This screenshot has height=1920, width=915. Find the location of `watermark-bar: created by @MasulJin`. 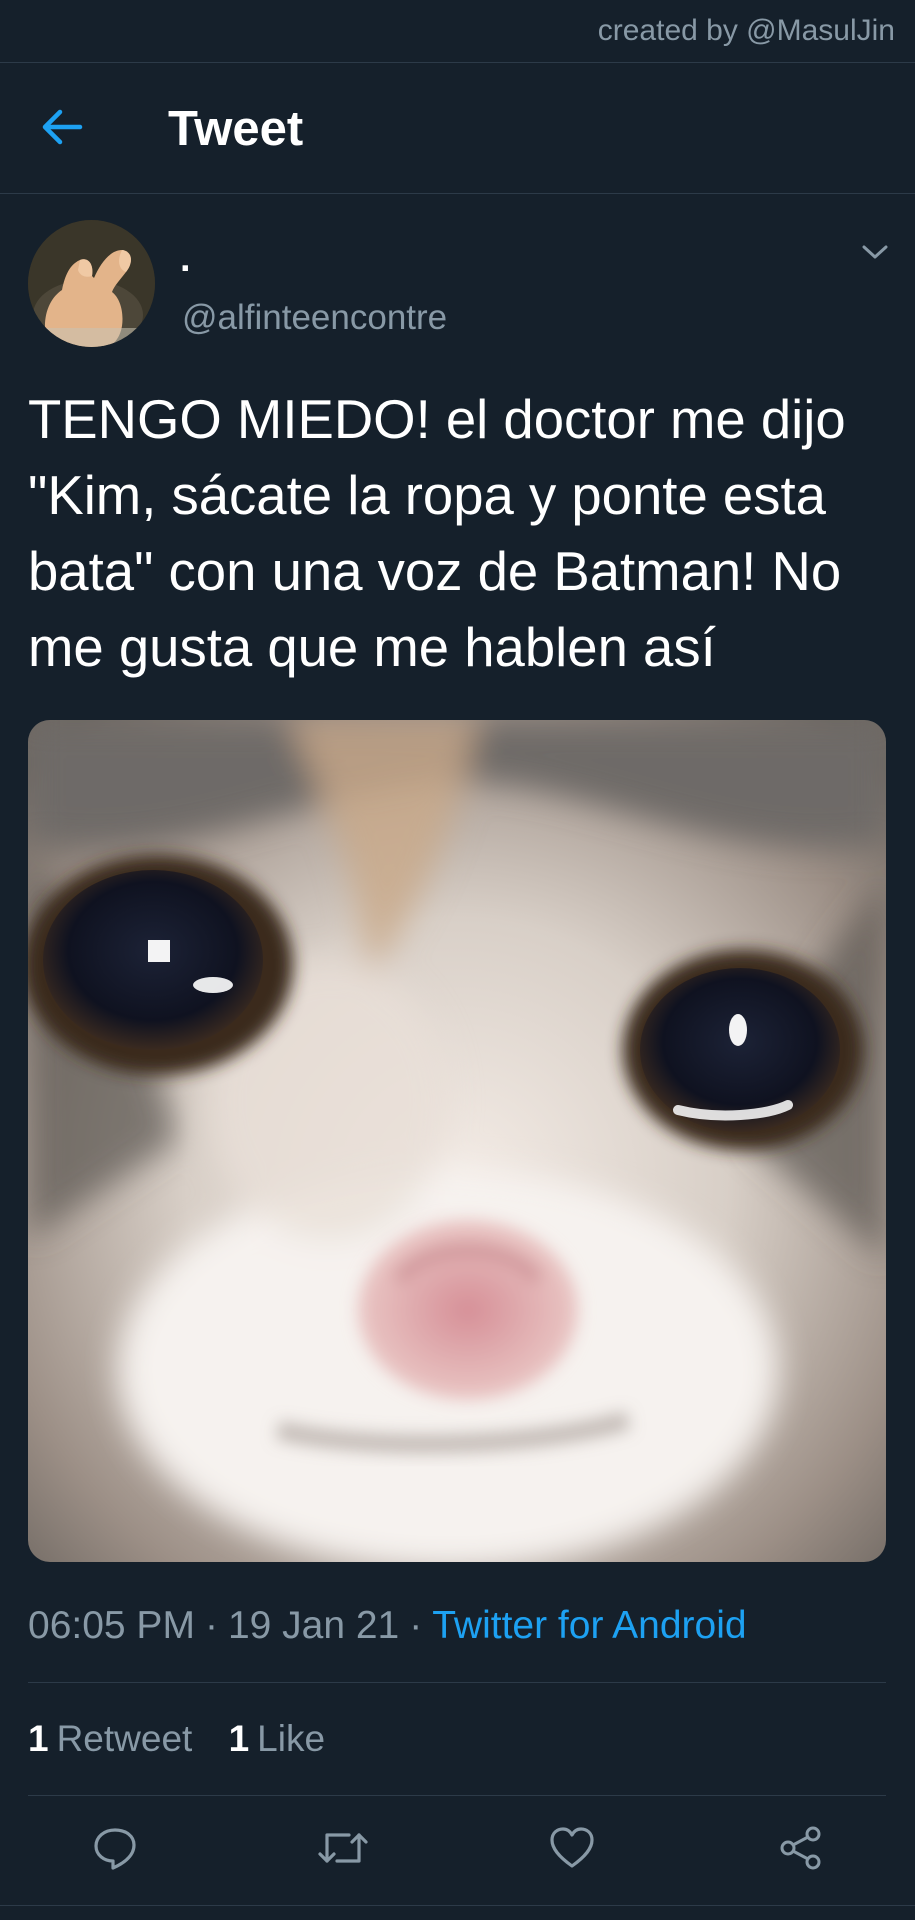

watermark-bar: created by @MasulJin is located at coordinates (457, 31).